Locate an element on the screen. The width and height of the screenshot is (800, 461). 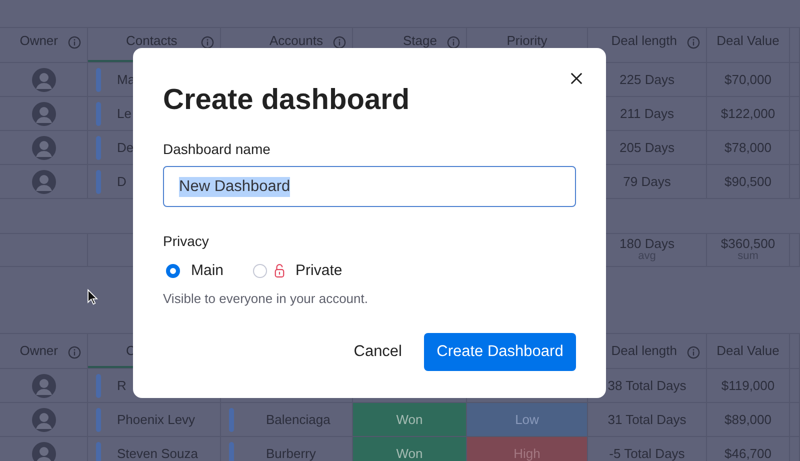
field-label: Privacy is located at coordinates (186, 241).